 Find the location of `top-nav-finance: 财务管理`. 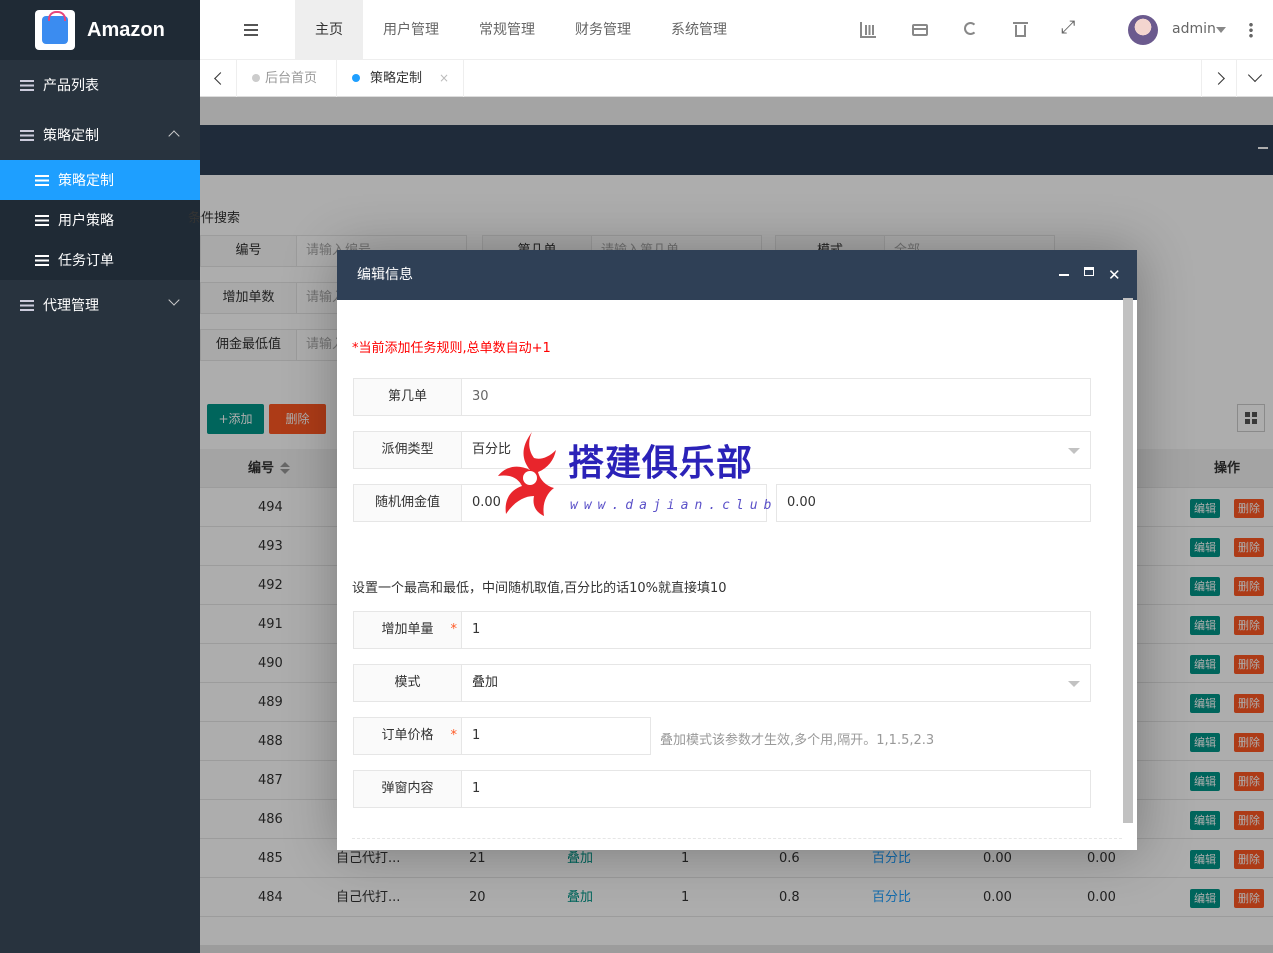

top-nav-finance: 财务管理 is located at coordinates (603, 30).